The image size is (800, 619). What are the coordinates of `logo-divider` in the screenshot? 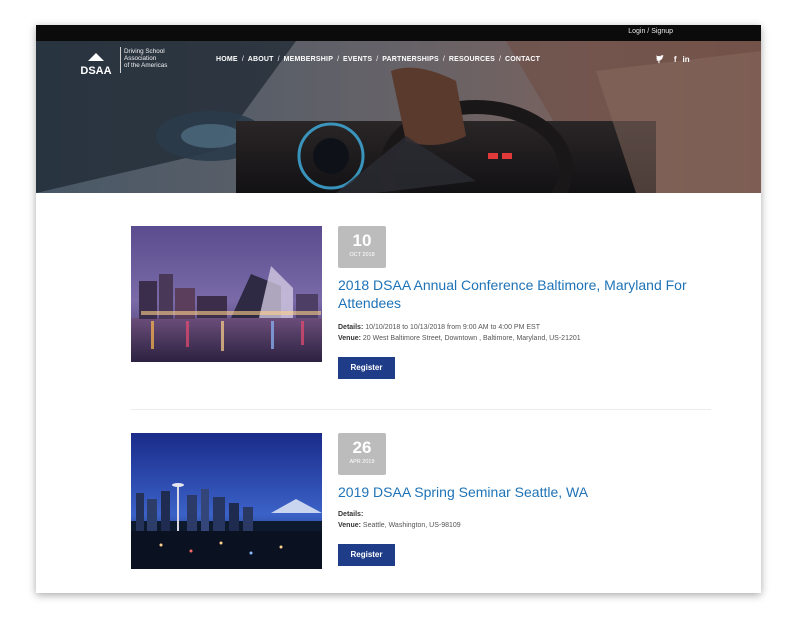 It's located at (120, 60).